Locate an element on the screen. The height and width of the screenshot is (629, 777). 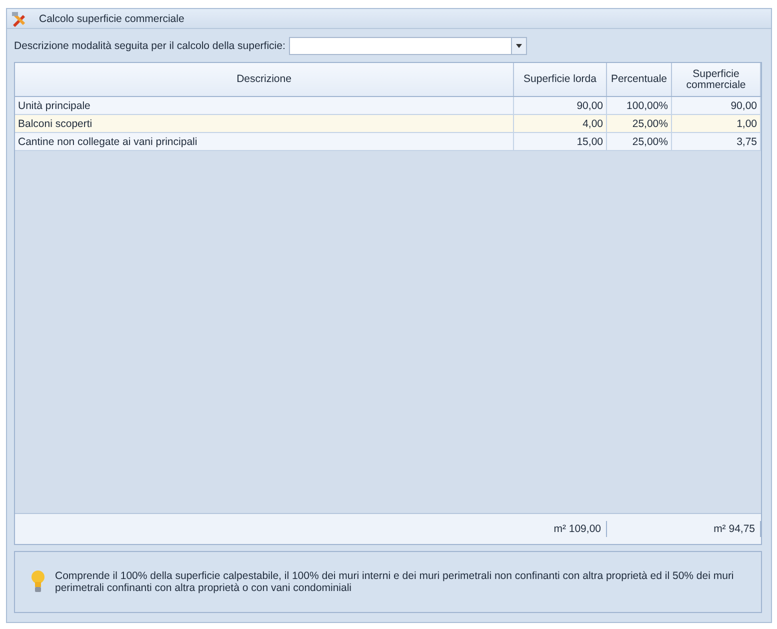
column-header: Superficie commerciale is located at coordinates (716, 79).